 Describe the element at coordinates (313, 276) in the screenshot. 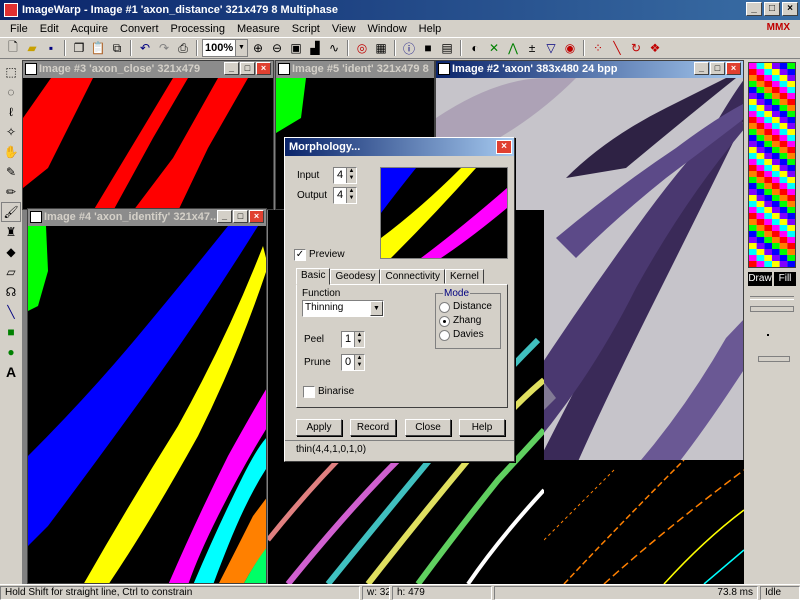

I see `tab-basic: Basic` at that location.